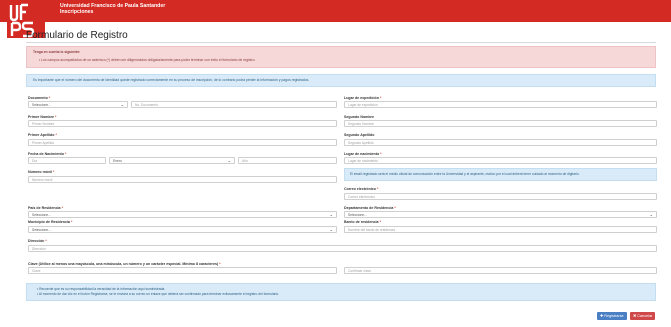 This screenshot has width=671, height=327. I want to click on birth-year-input: Año, so click(287, 160).